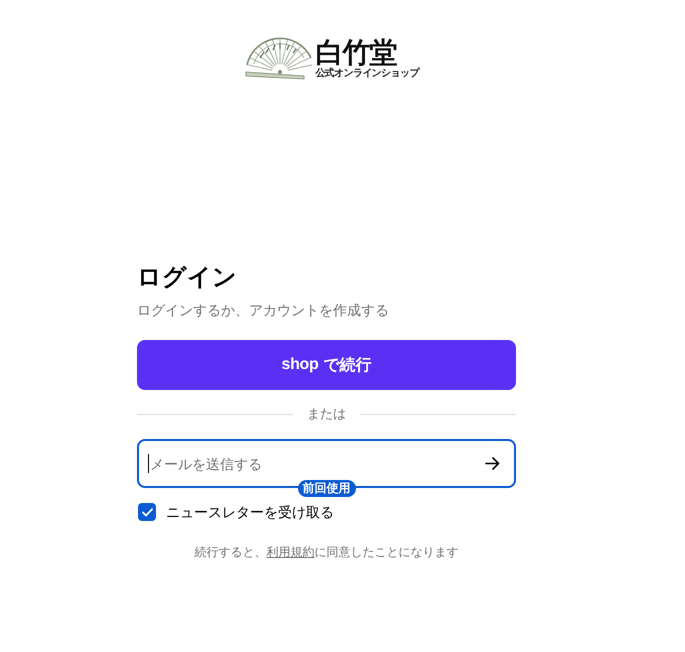 Image resolution: width=685 pixels, height=652 pixels. What do you see at coordinates (327, 488) in the screenshot?
I see `last-used-badge: 前回使用` at bounding box center [327, 488].